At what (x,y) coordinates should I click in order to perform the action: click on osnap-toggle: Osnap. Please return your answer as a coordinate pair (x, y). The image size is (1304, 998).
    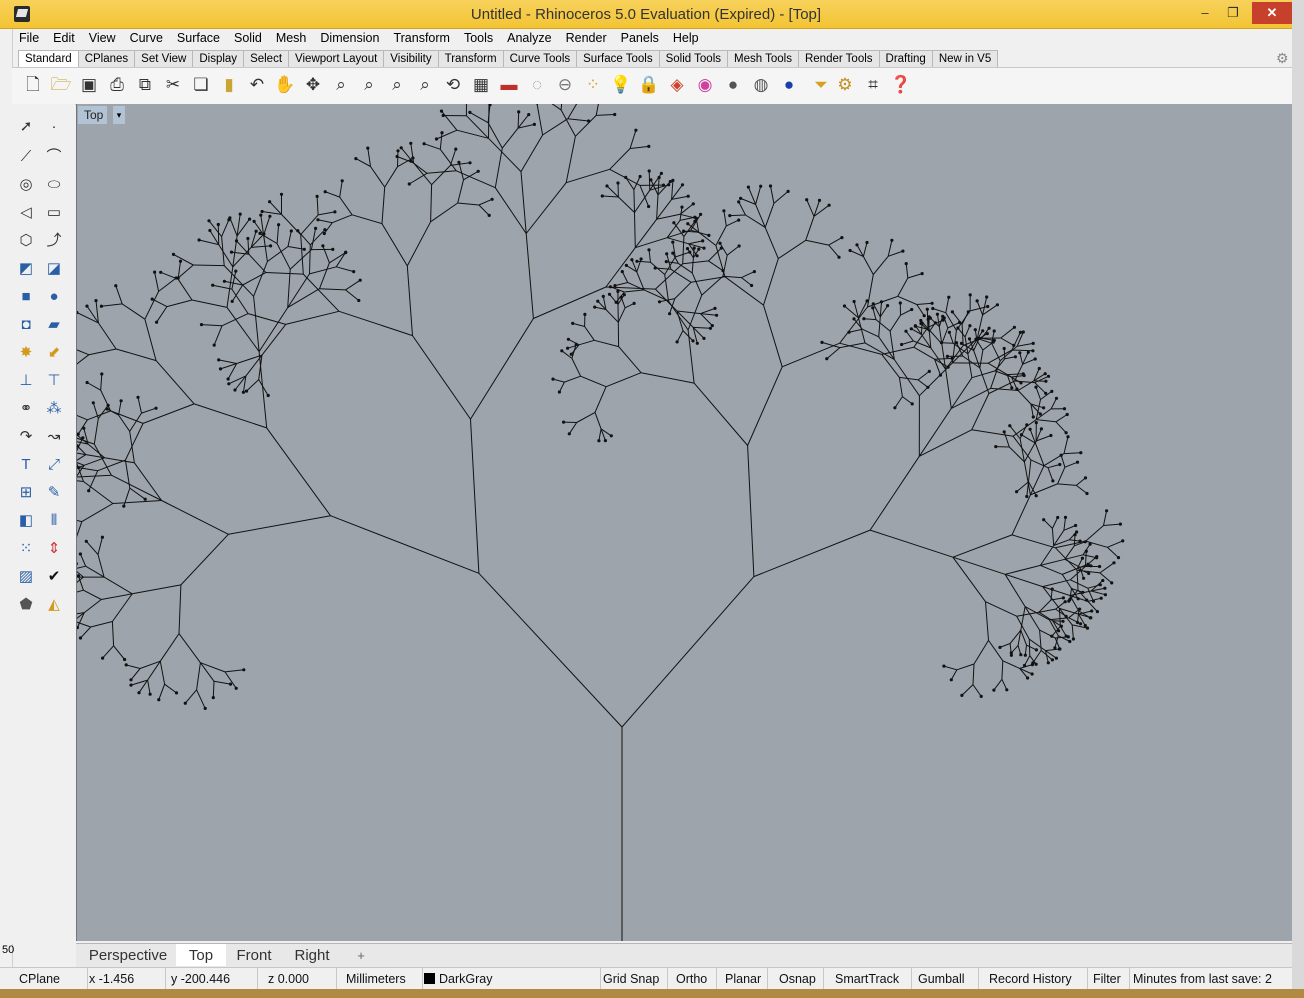
    Looking at the image, I should click on (798, 978).